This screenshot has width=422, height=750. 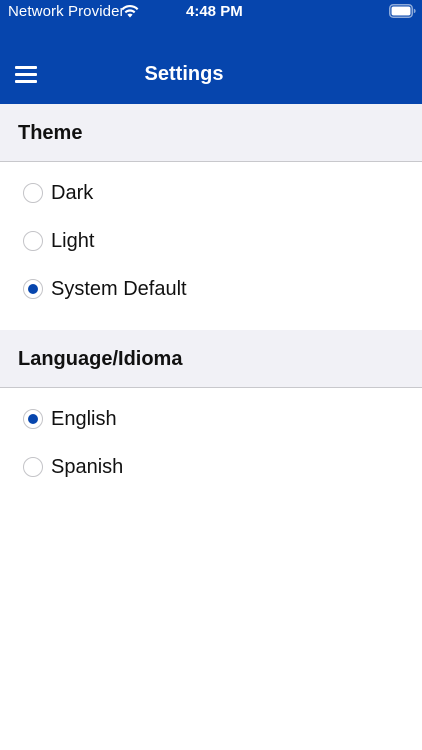 I want to click on navigation-bar: Settings, so click(x=211, y=74).